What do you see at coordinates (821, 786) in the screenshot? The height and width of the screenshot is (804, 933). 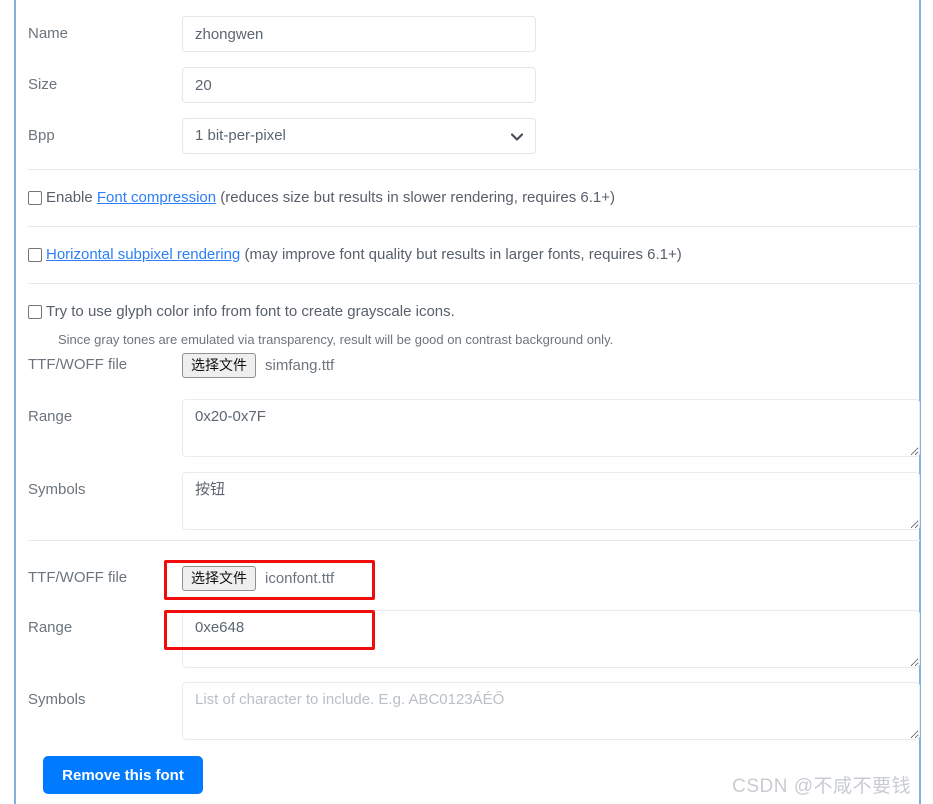 I see `watermark: CSDN @不咸不要钱` at bounding box center [821, 786].